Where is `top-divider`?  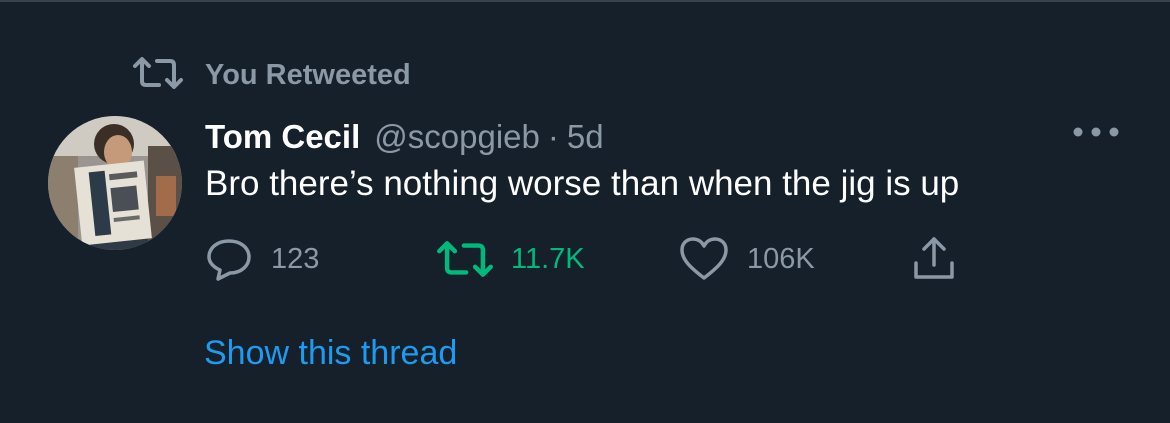
top-divider is located at coordinates (585, 1).